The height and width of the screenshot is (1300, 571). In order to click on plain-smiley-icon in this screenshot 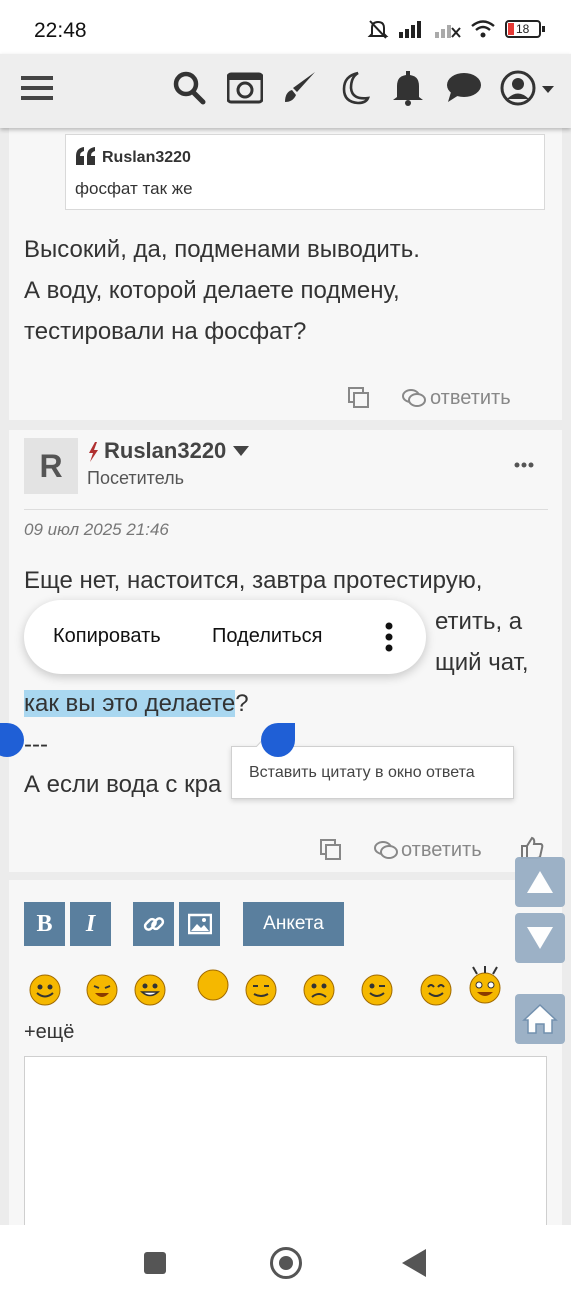, I will do `click(213, 985)`.